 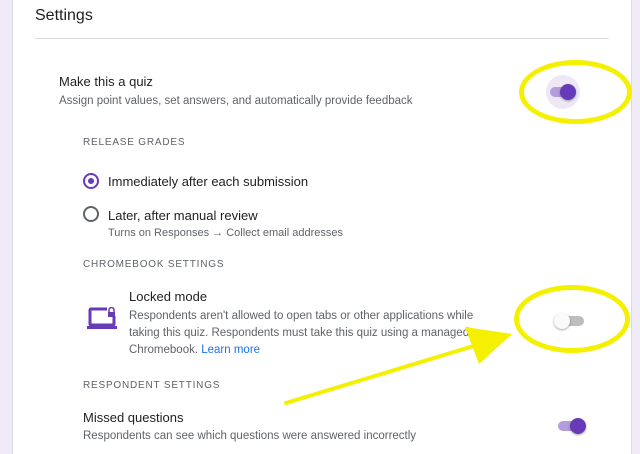 What do you see at coordinates (398, 366) in the screenshot?
I see `arrow-annotation` at bounding box center [398, 366].